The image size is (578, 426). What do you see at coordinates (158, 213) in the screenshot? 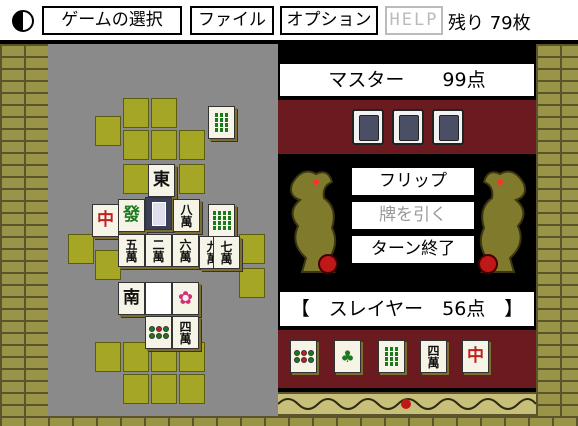
I see `back-tile` at bounding box center [158, 213].